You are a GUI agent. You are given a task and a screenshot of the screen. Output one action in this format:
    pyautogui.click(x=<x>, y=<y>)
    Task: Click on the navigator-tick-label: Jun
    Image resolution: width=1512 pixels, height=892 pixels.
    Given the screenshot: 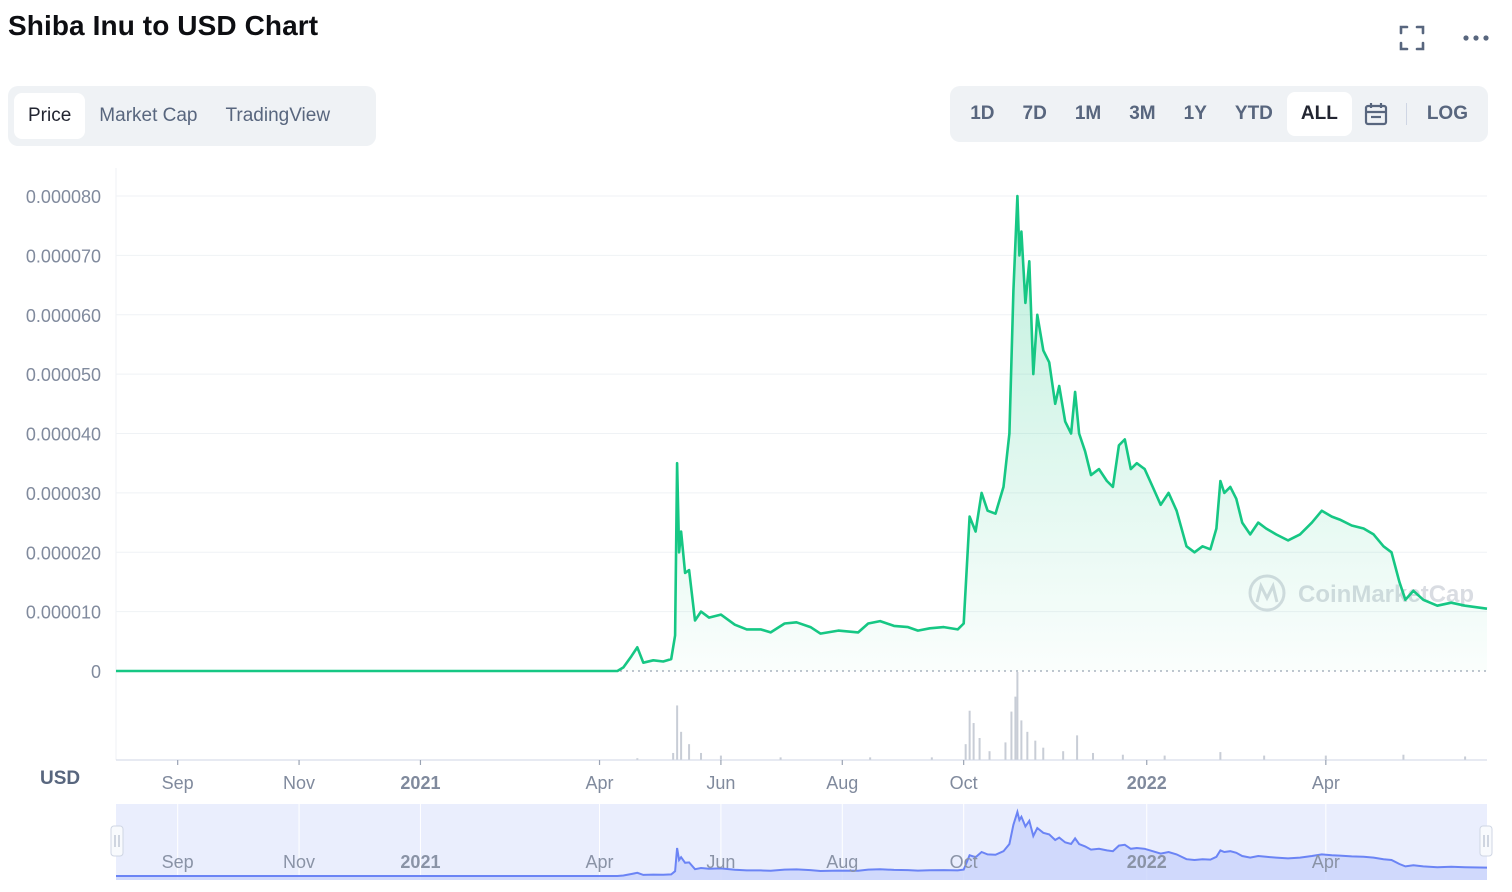 What is the action you would take?
    pyautogui.click(x=720, y=862)
    